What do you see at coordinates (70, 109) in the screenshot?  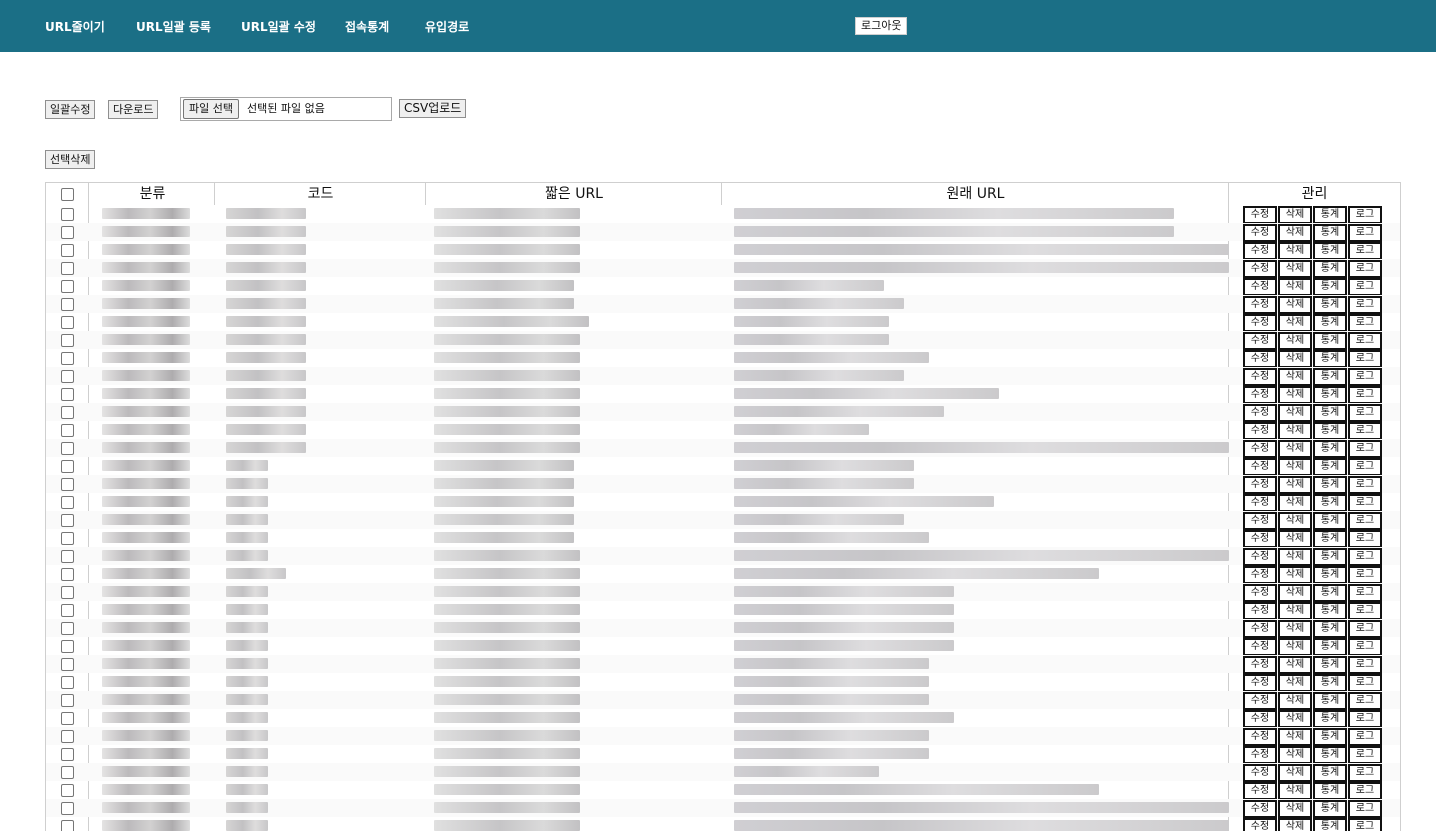 I see `bulk-edit-button: 일괄수정` at bounding box center [70, 109].